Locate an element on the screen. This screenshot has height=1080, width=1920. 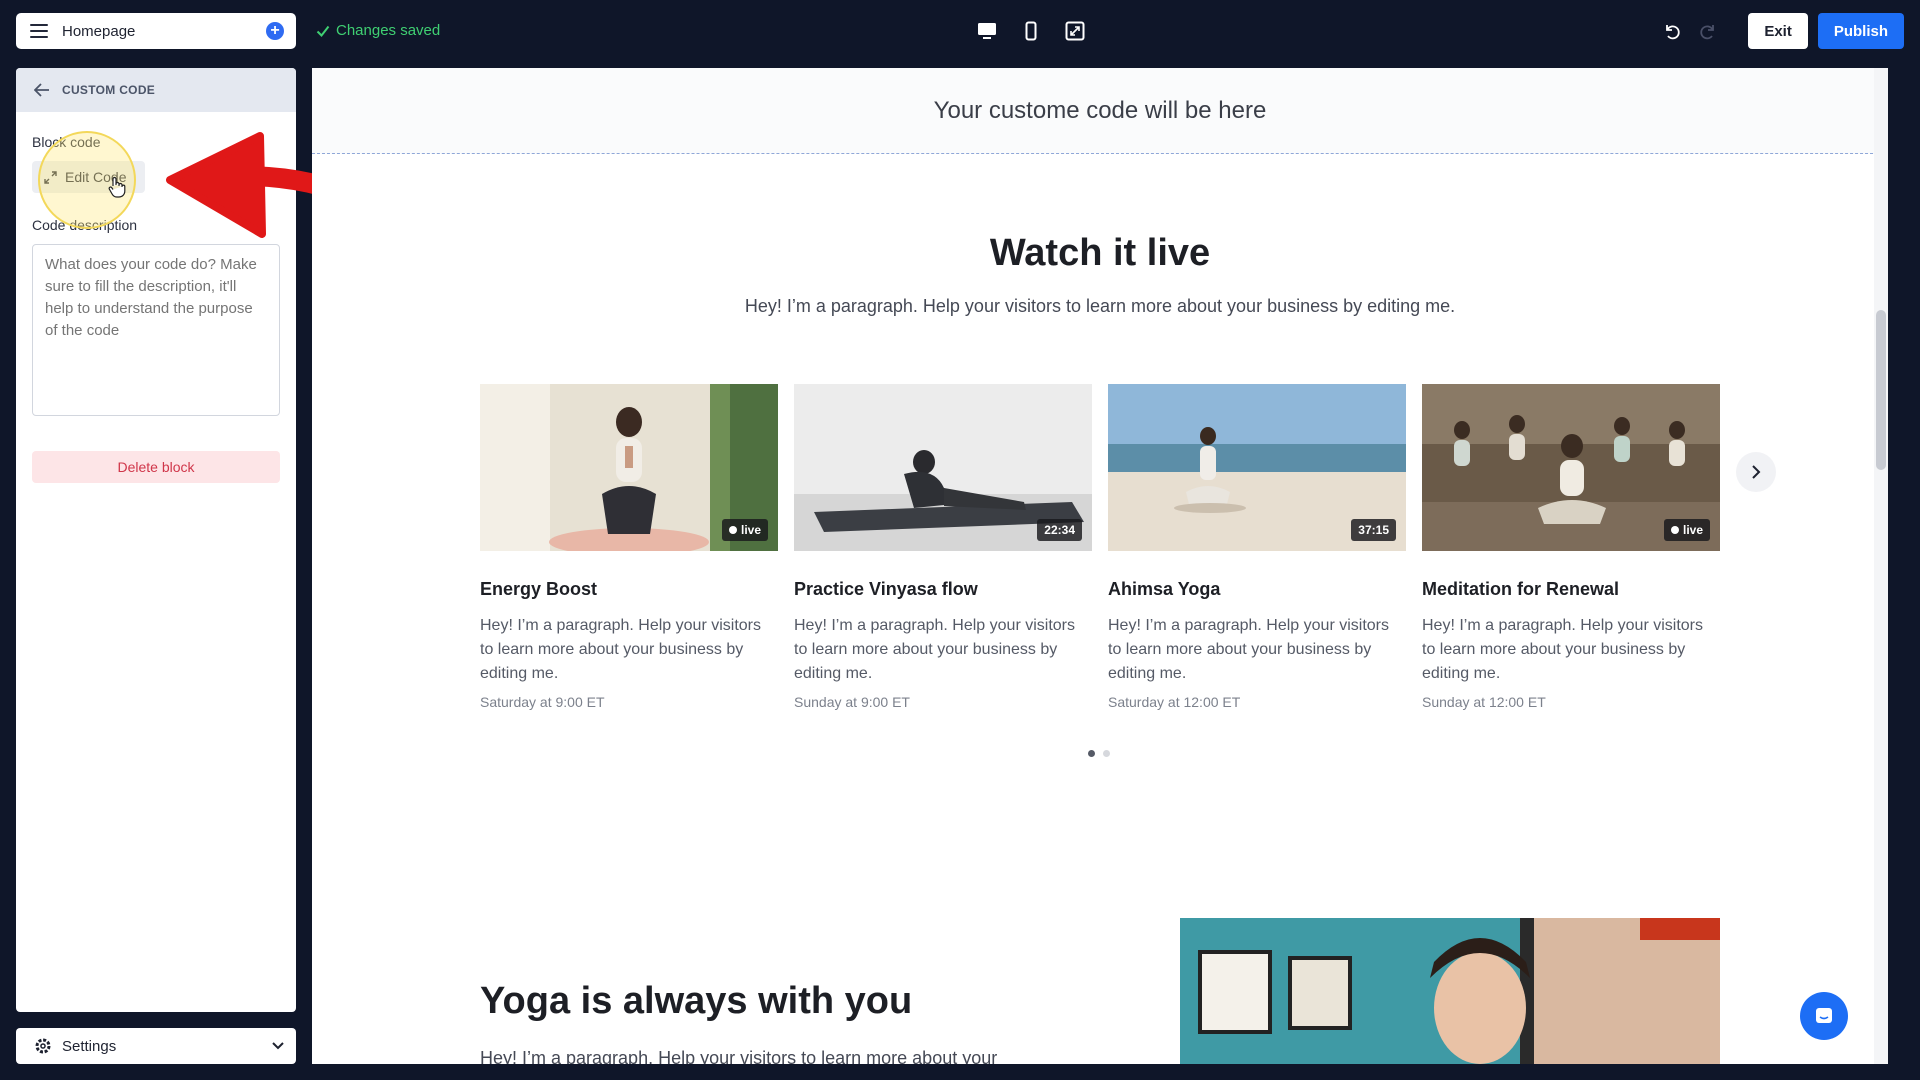
delete-block-button: Delete block is located at coordinates (156, 467).